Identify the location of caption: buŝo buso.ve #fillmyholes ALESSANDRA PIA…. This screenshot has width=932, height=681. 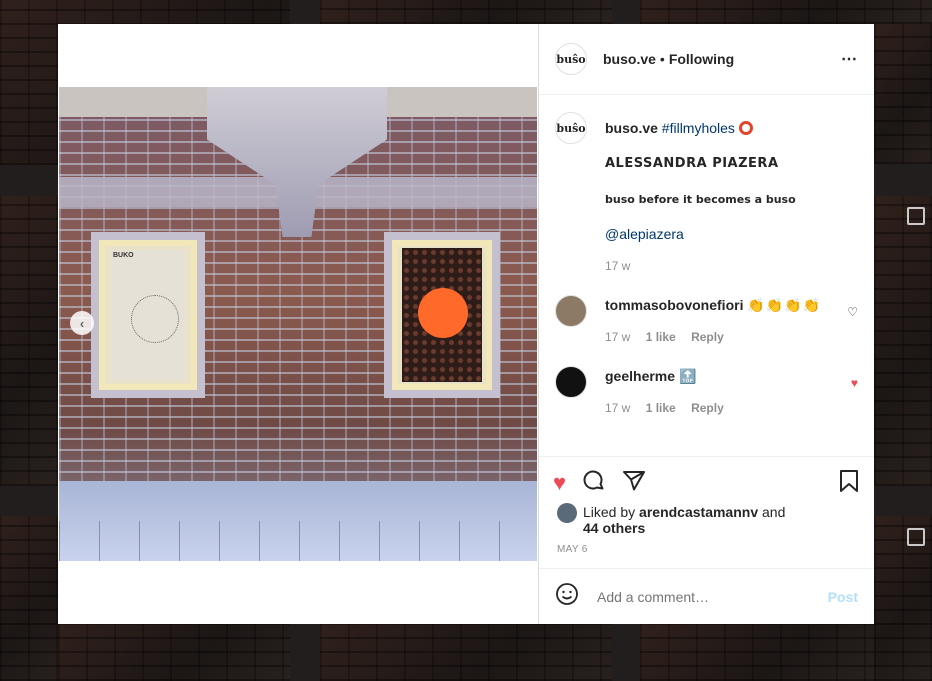
(706, 193).